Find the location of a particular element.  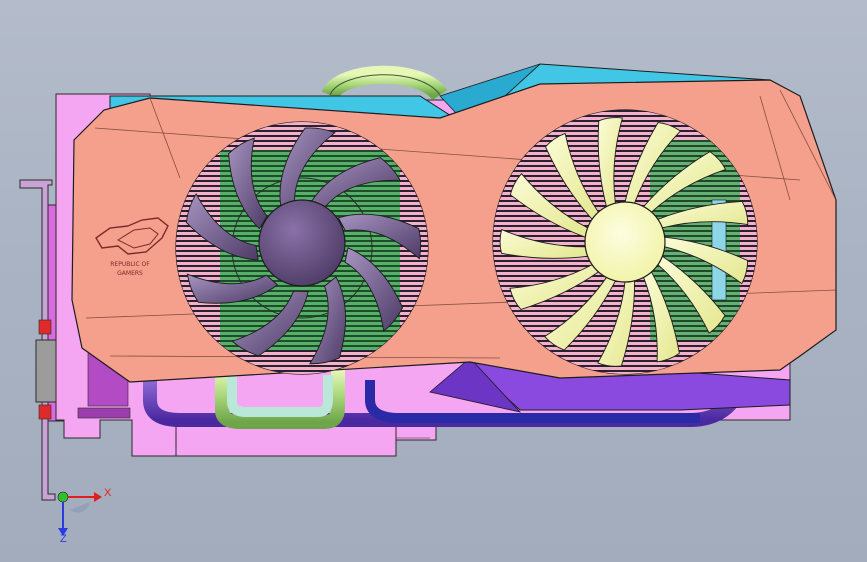

logo-text-line2: GAMERS is located at coordinates (130, 273).